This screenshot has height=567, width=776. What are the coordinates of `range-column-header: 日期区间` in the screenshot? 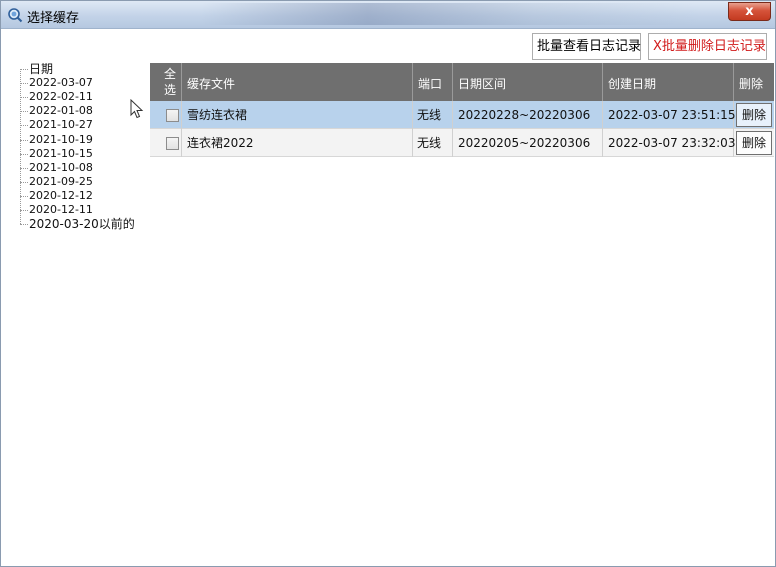 It's located at (528, 82).